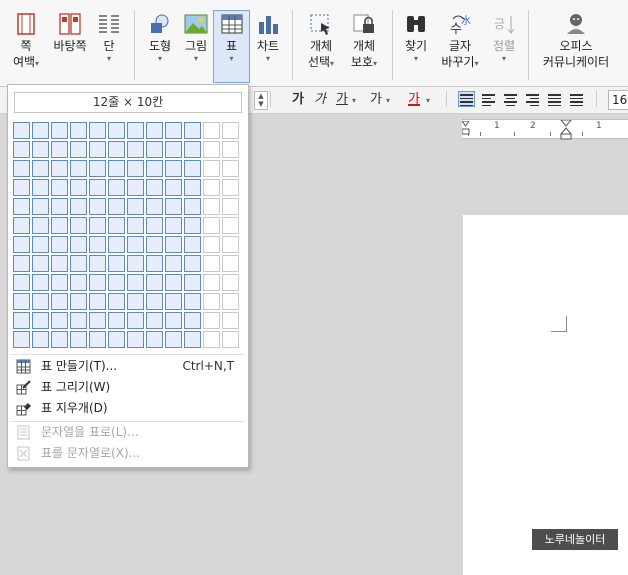 The height and width of the screenshot is (575, 628). I want to click on draw-table-menu-item: 표 그리기(W), so click(126, 387).